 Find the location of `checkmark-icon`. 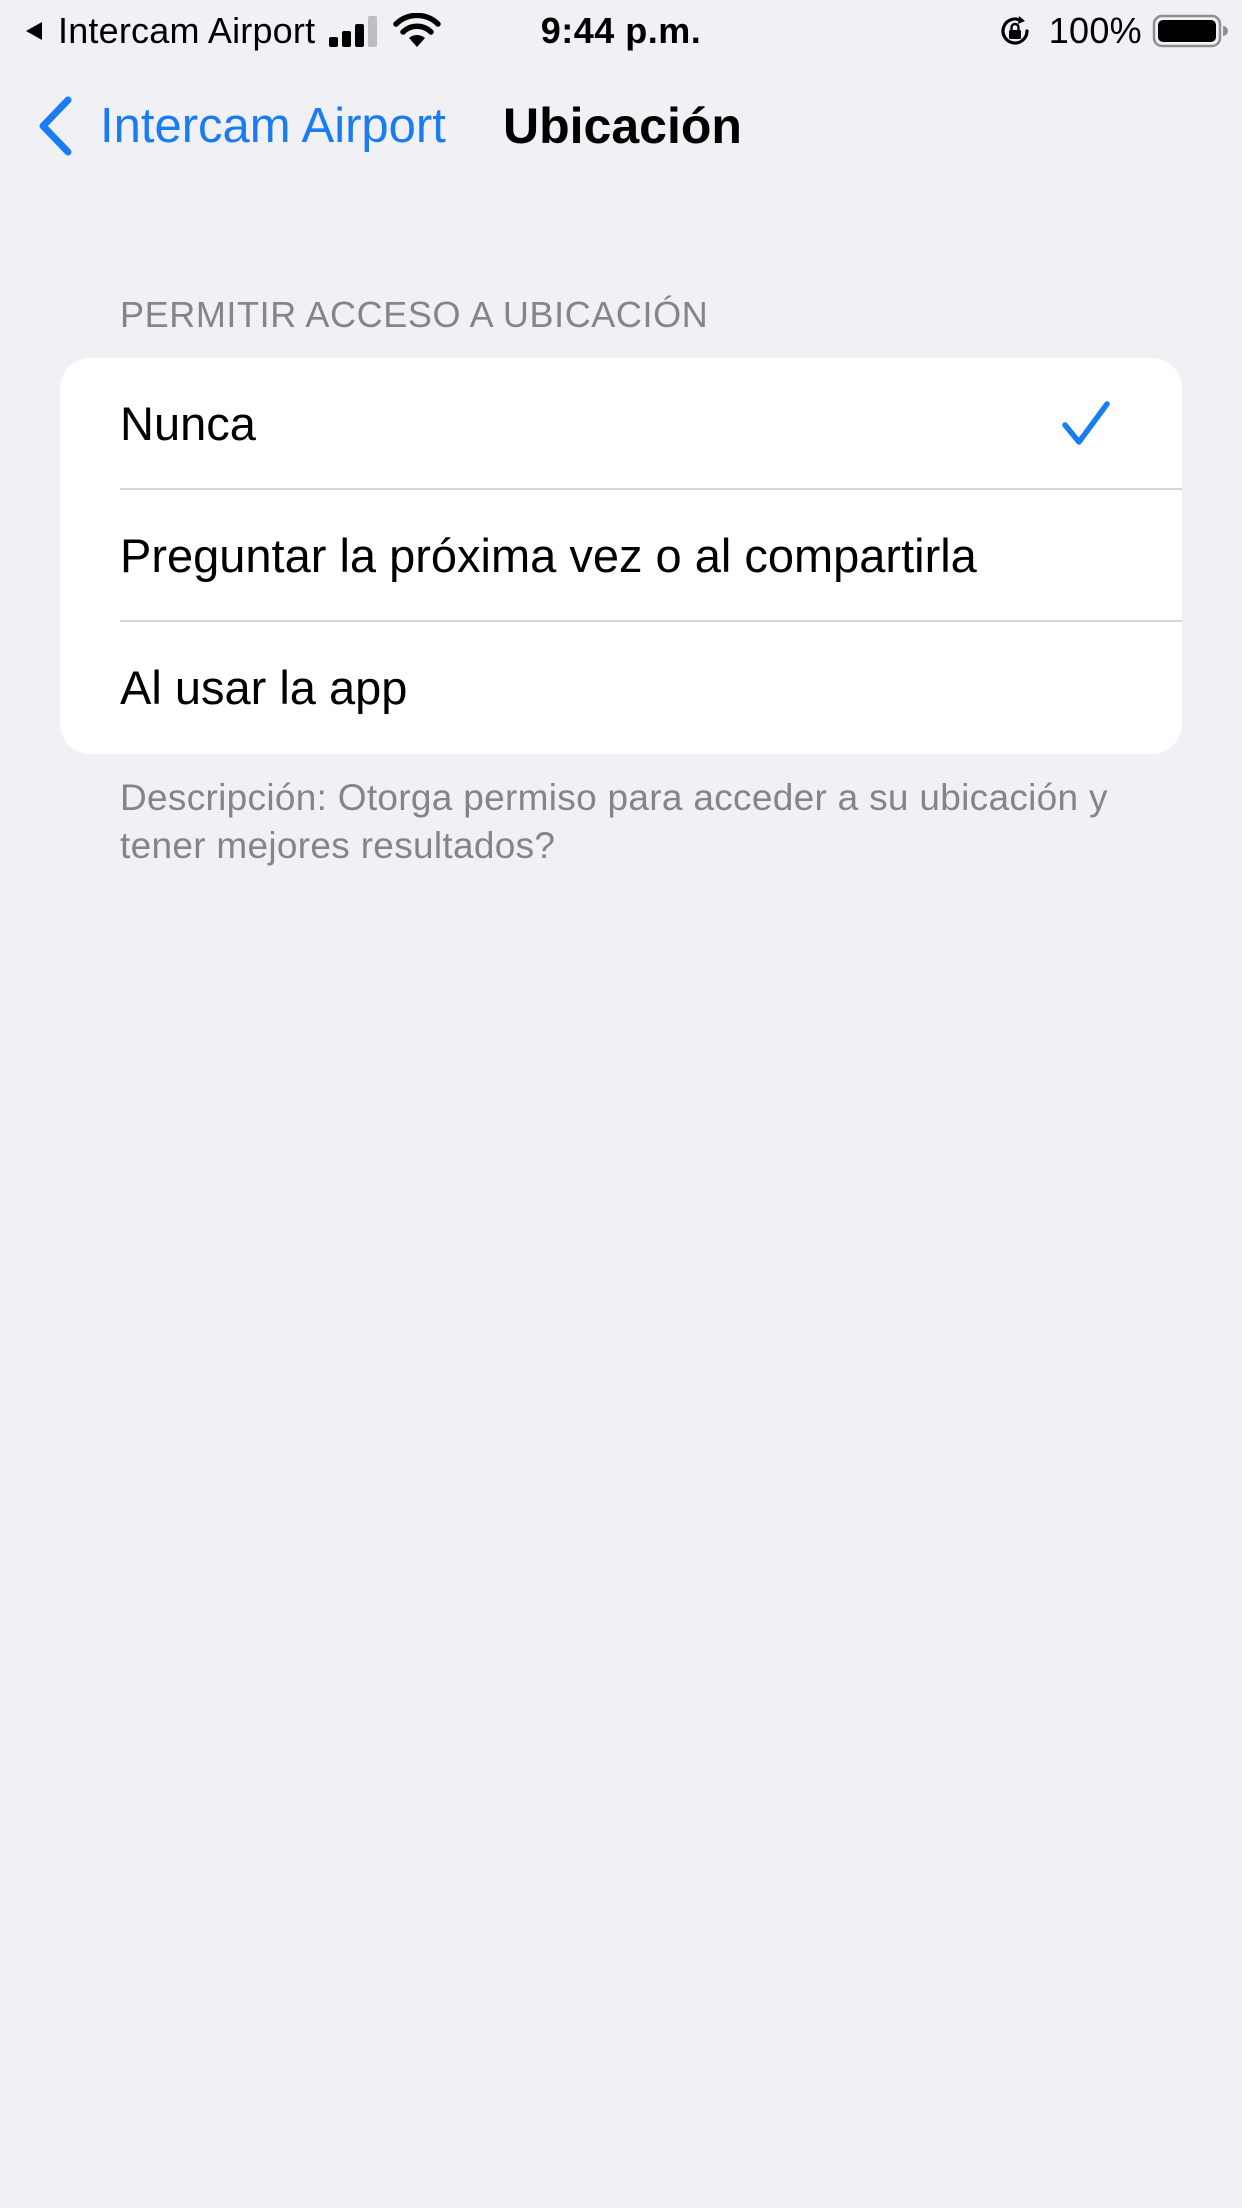

checkmark-icon is located at coordinates (1086, 423).